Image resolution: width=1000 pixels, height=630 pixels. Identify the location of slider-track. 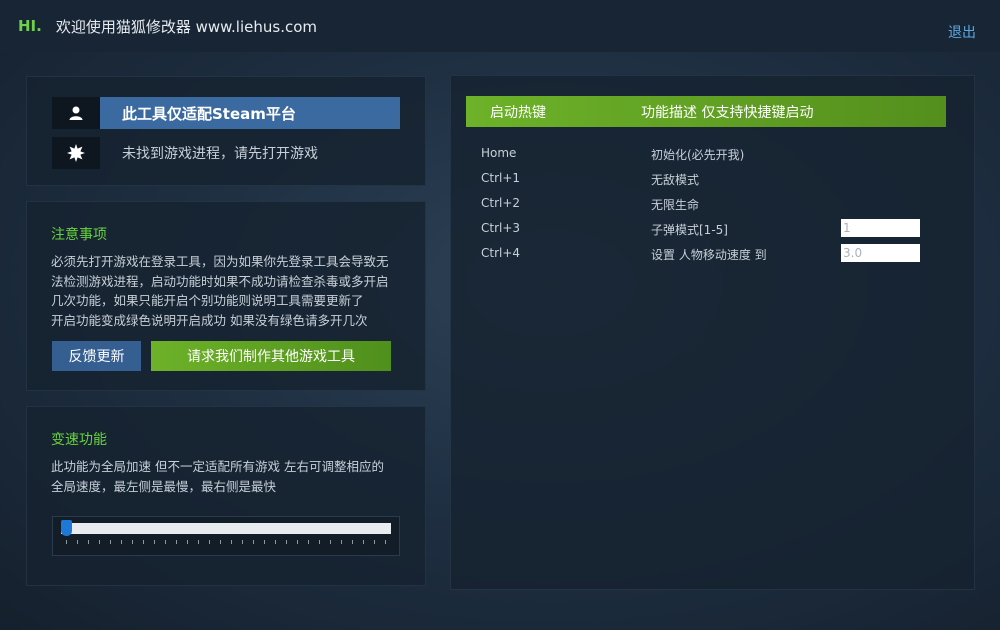
(226, 528).